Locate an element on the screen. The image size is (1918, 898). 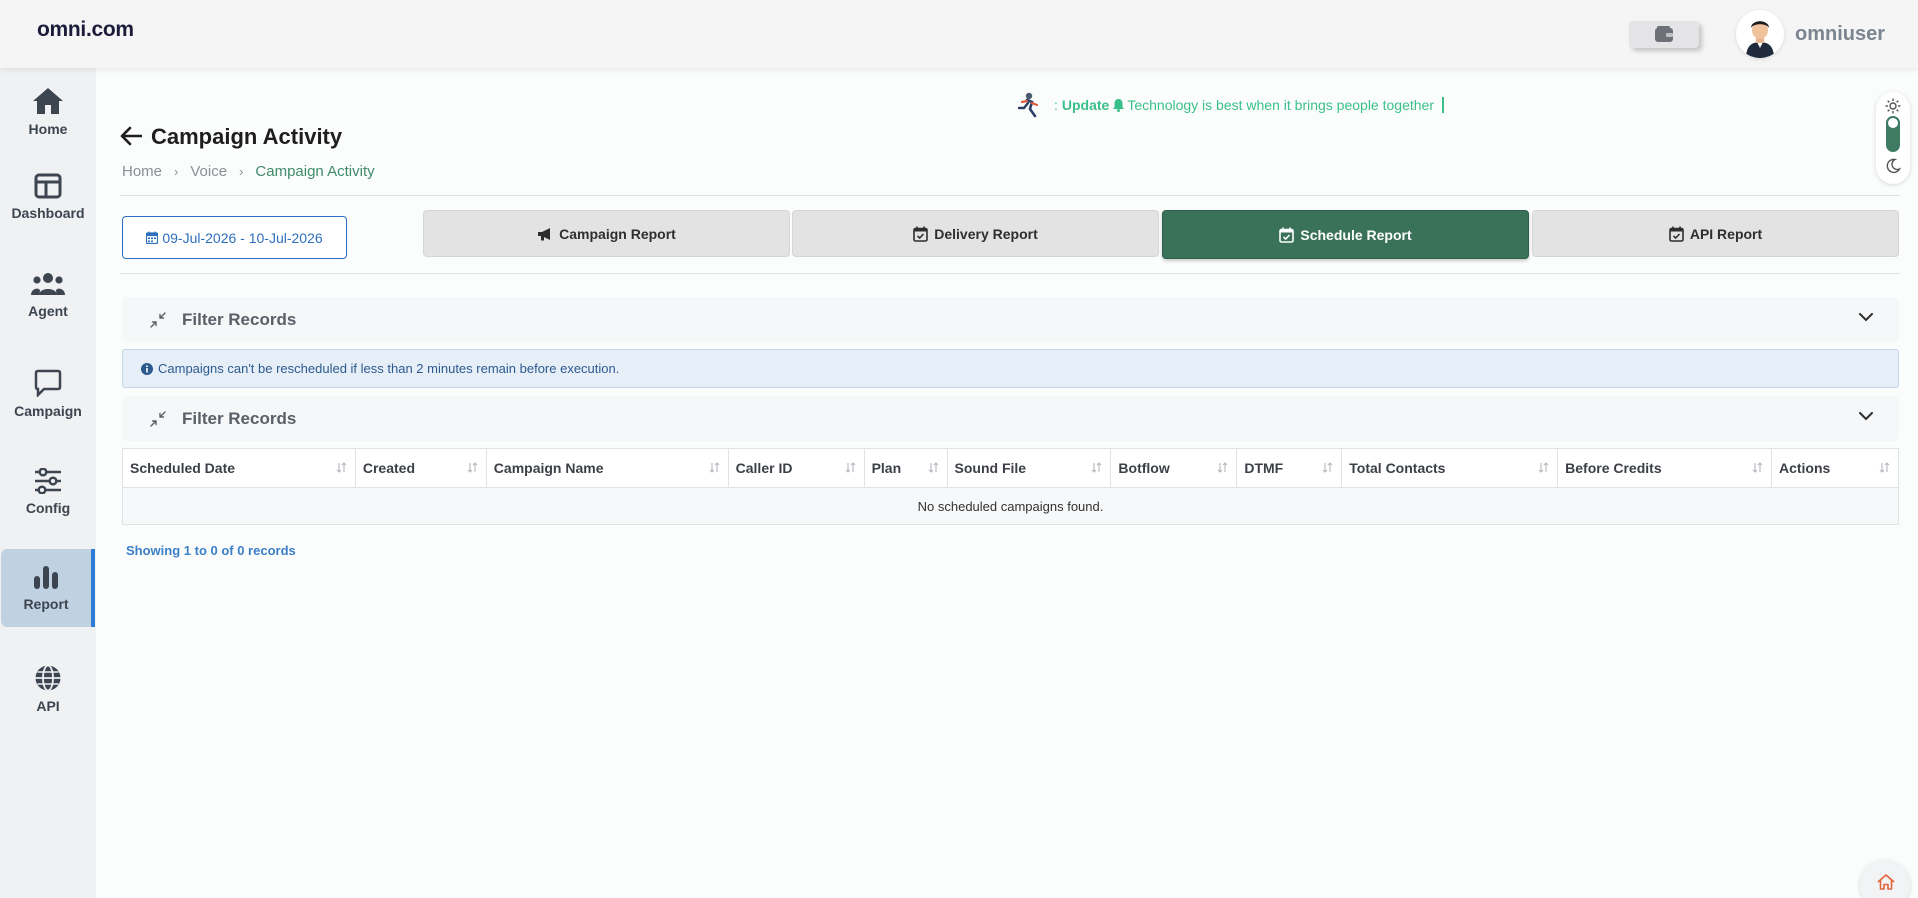
moon-icon is located at coordinates (1893, 166).